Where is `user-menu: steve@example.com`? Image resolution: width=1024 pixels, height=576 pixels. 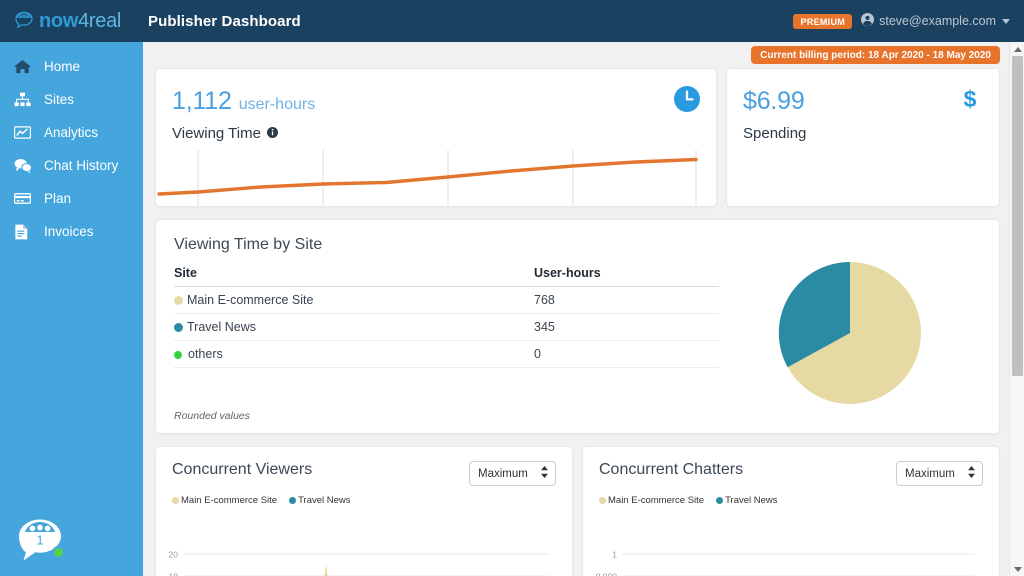 user-menu: steve@example.com is located at coordinates (935, 21).